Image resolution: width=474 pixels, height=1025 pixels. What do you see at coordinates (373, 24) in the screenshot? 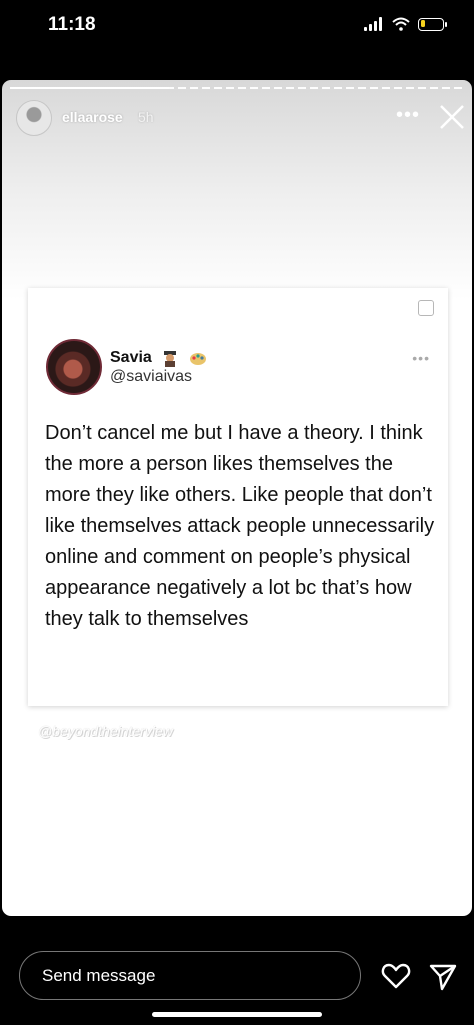
I see `cellular-signal-icon` at bounding box center [373, 24].